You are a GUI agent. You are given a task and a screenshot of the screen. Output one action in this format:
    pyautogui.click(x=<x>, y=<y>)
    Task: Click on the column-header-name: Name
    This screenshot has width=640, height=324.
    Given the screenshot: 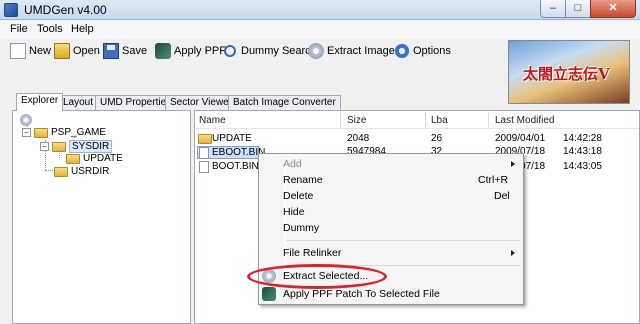 What is the action you would take?
    pyautogui.click(x=212, y=120)
    